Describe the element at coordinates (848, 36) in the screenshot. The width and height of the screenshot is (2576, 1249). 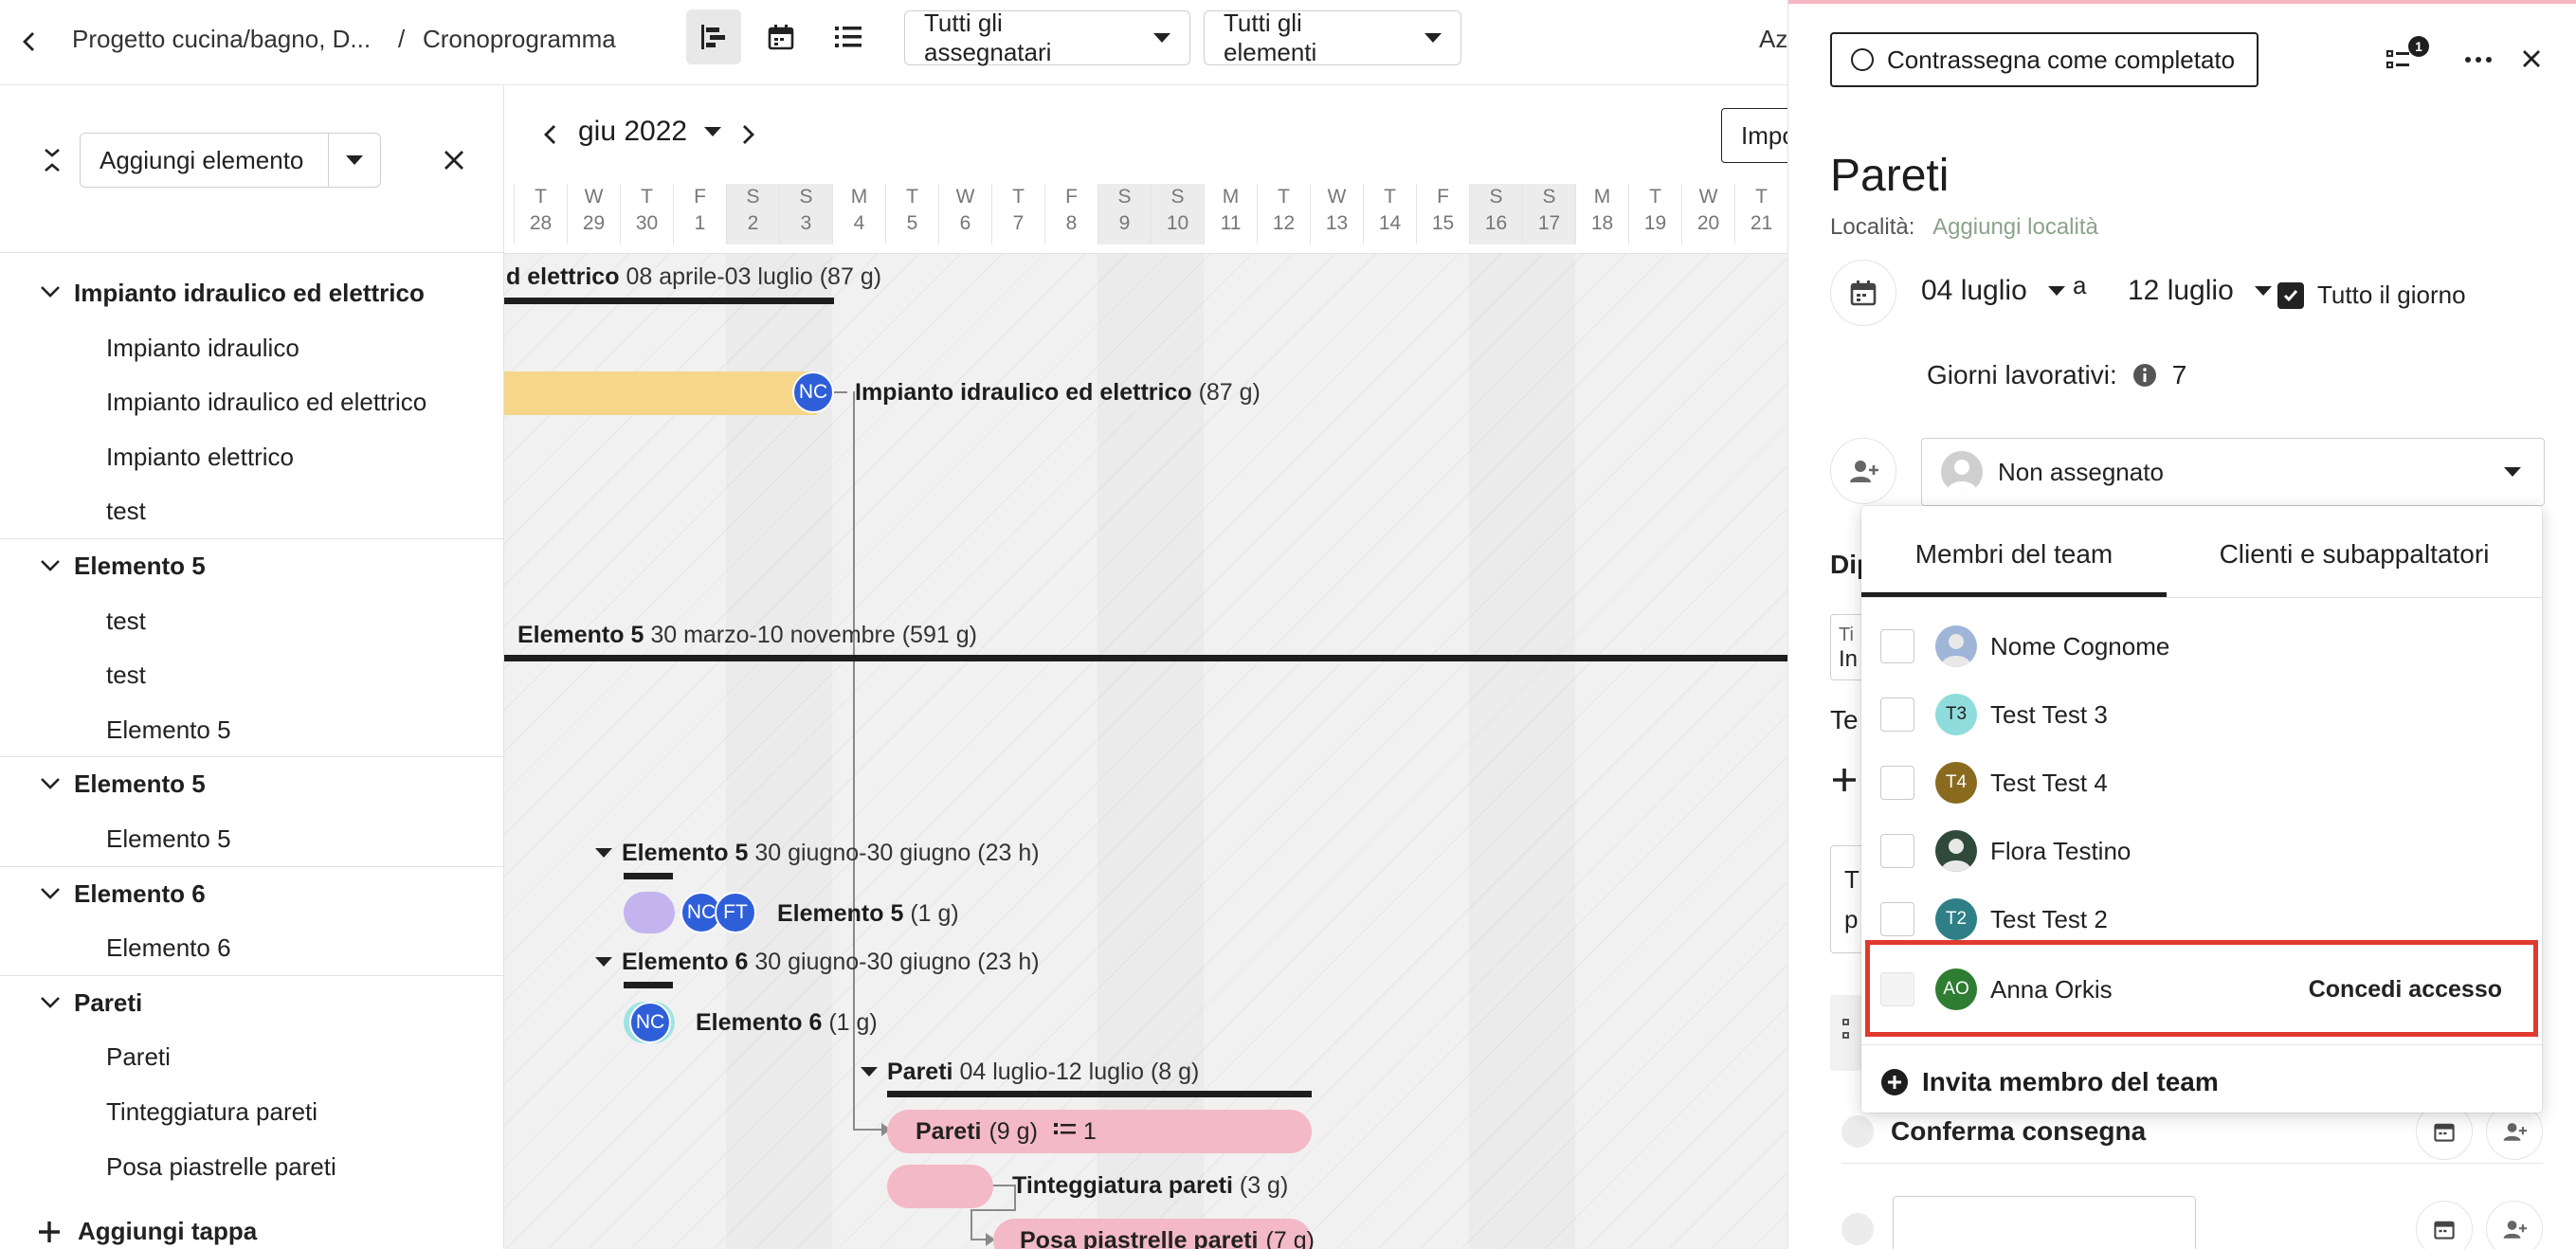
I see `list-view-button` at that location.